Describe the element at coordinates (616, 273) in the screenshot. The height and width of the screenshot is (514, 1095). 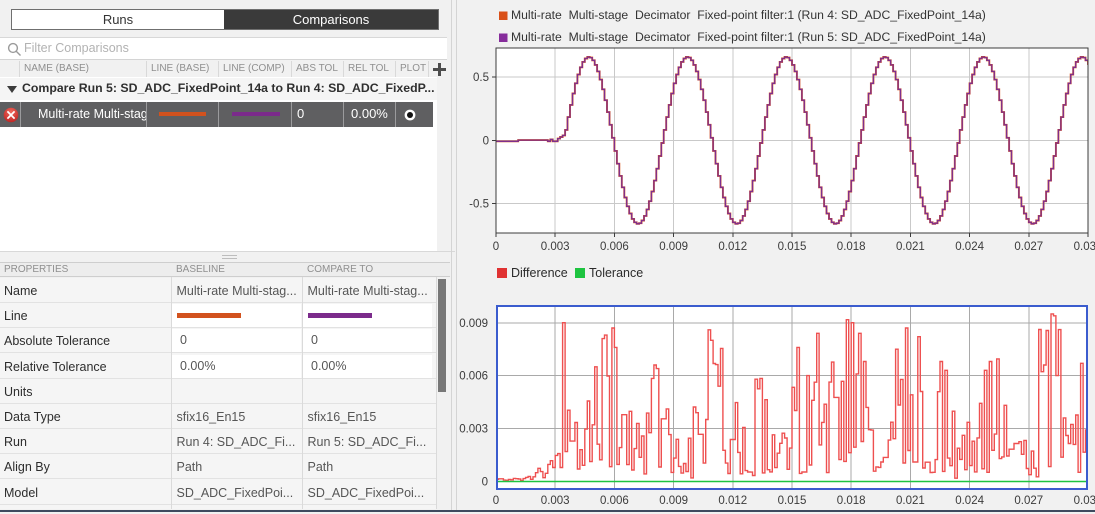
I see `svg-text: Tolerance` at that location.